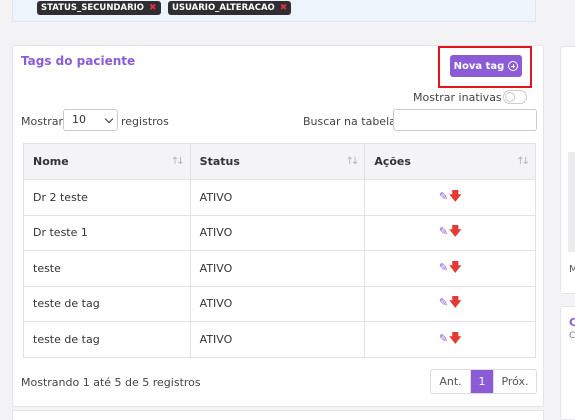 This screenshot has width=575, height=420. Describe the element at coordinates (465, 120) in the screenshot. I see `search-input` at that location.